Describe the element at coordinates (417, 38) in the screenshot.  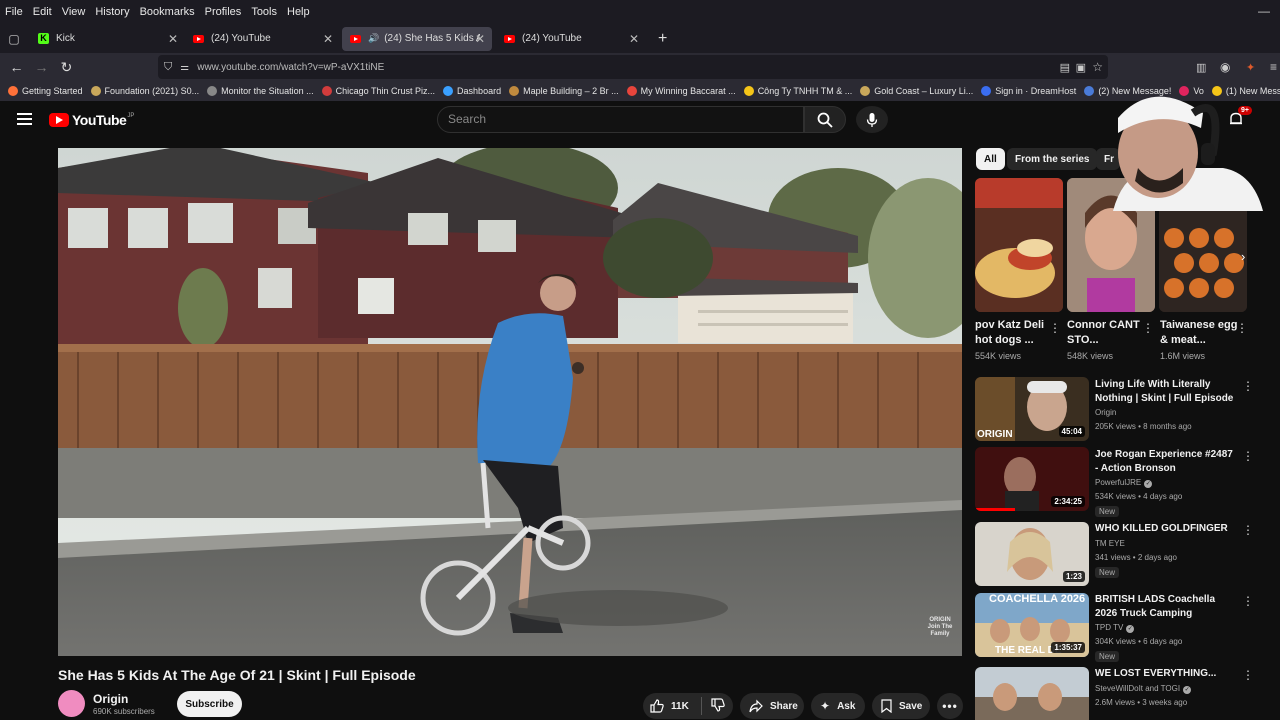
I see `tab-active-video: 🔊 (24) She Has 5 Kids At The ✕` at that location.